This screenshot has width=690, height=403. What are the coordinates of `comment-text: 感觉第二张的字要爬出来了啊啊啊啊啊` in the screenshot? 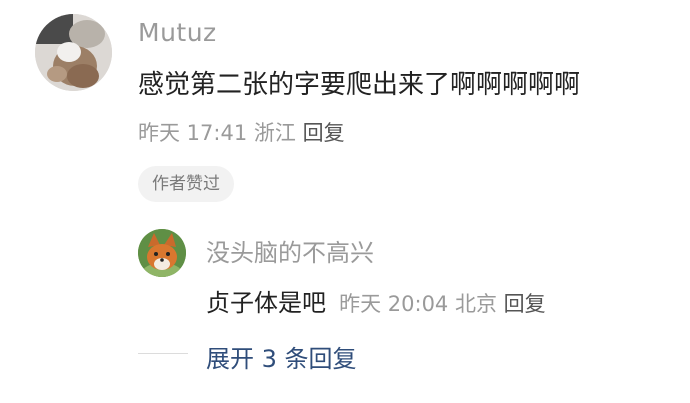 It's located at (359, 85).